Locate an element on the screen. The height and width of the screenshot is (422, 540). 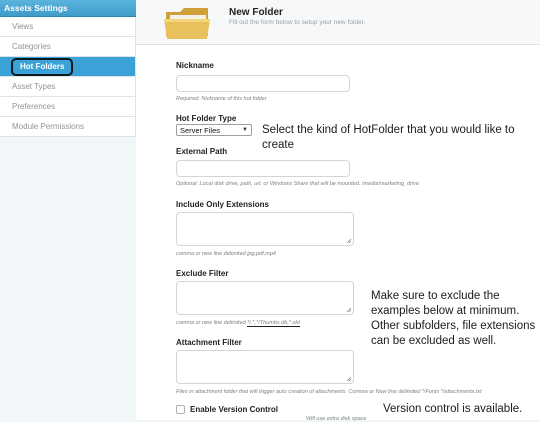
hot-folder-type-label: Hot Folder Type is located at coordinates (206, 118).